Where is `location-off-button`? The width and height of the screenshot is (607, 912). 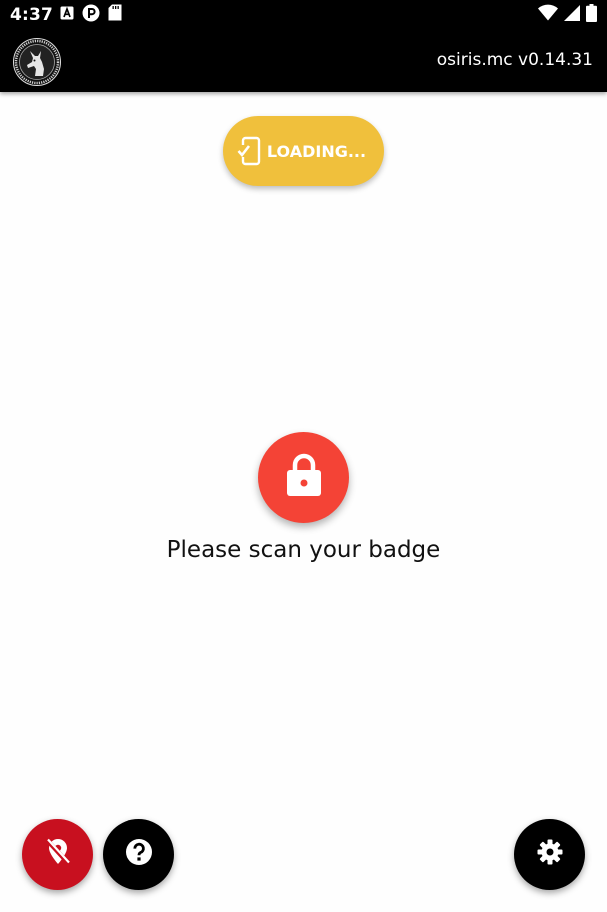
location-off-button is located at coordinates (57, 854).